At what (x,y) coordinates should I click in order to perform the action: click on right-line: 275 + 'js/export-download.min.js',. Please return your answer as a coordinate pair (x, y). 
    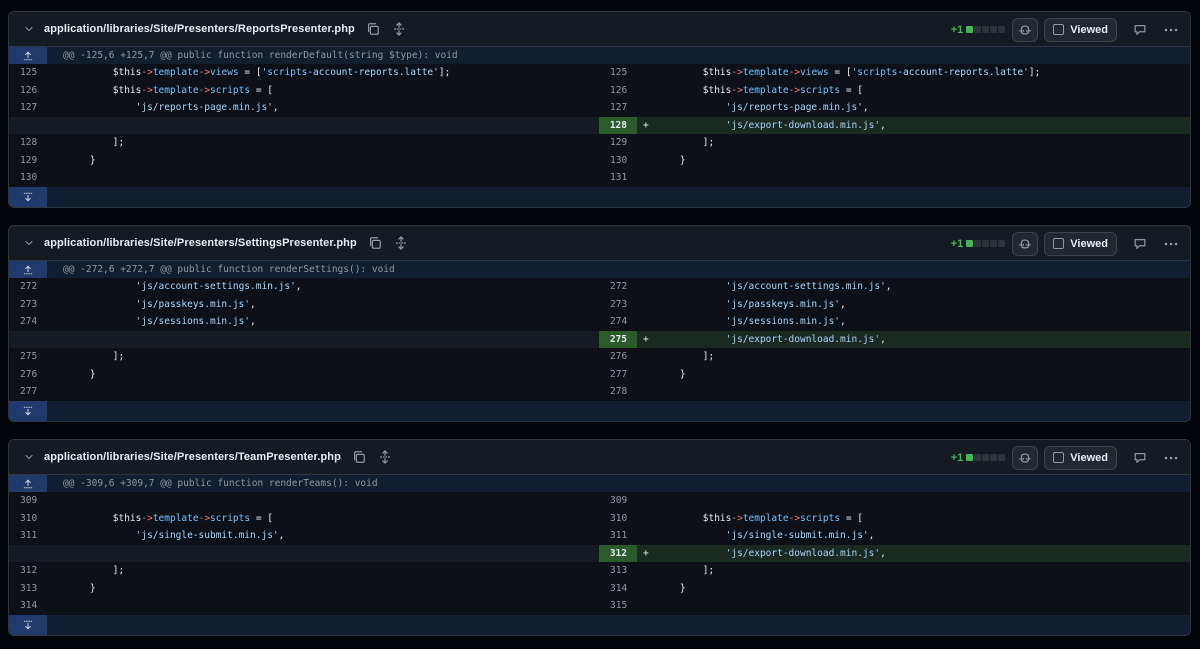
    Looking at the image, I should click on (894, 339).